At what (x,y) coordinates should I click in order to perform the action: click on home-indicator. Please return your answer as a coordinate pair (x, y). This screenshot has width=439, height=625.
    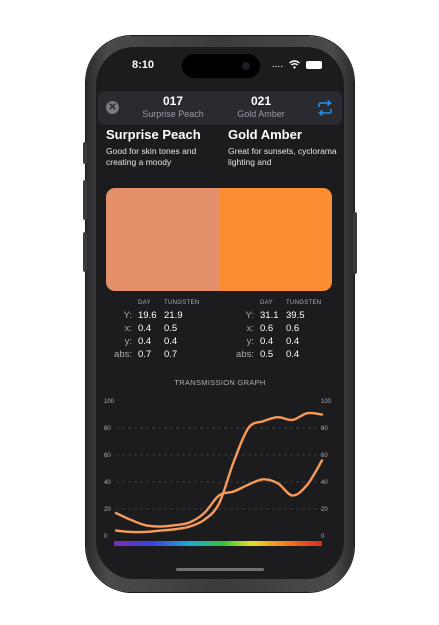
    Looking at the image, I should click on (220, 569).